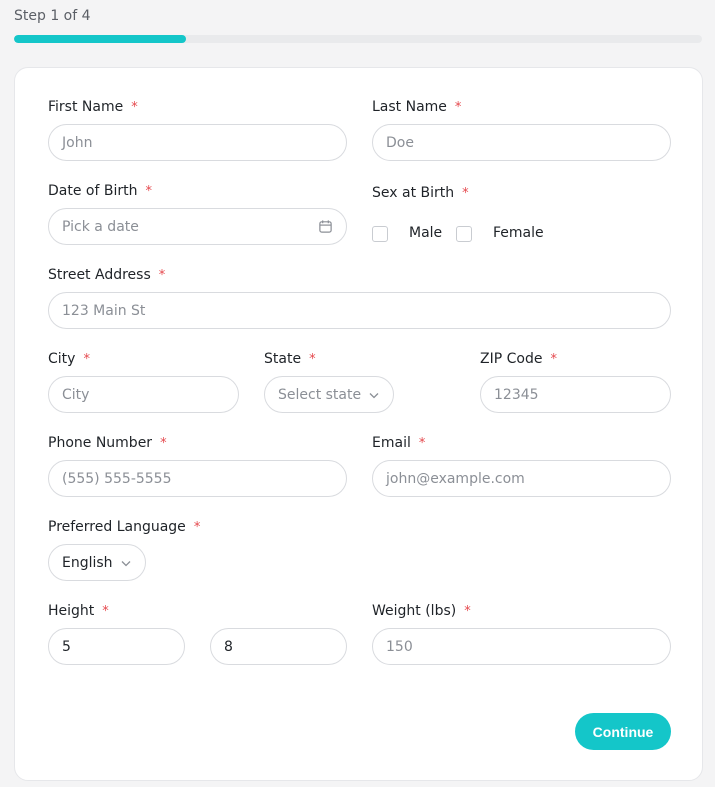 The image size is (715, 787). Describe the element at coordinates (100, 443) in the screenshot. I see `phone-label-text: Phone Number` at that location.